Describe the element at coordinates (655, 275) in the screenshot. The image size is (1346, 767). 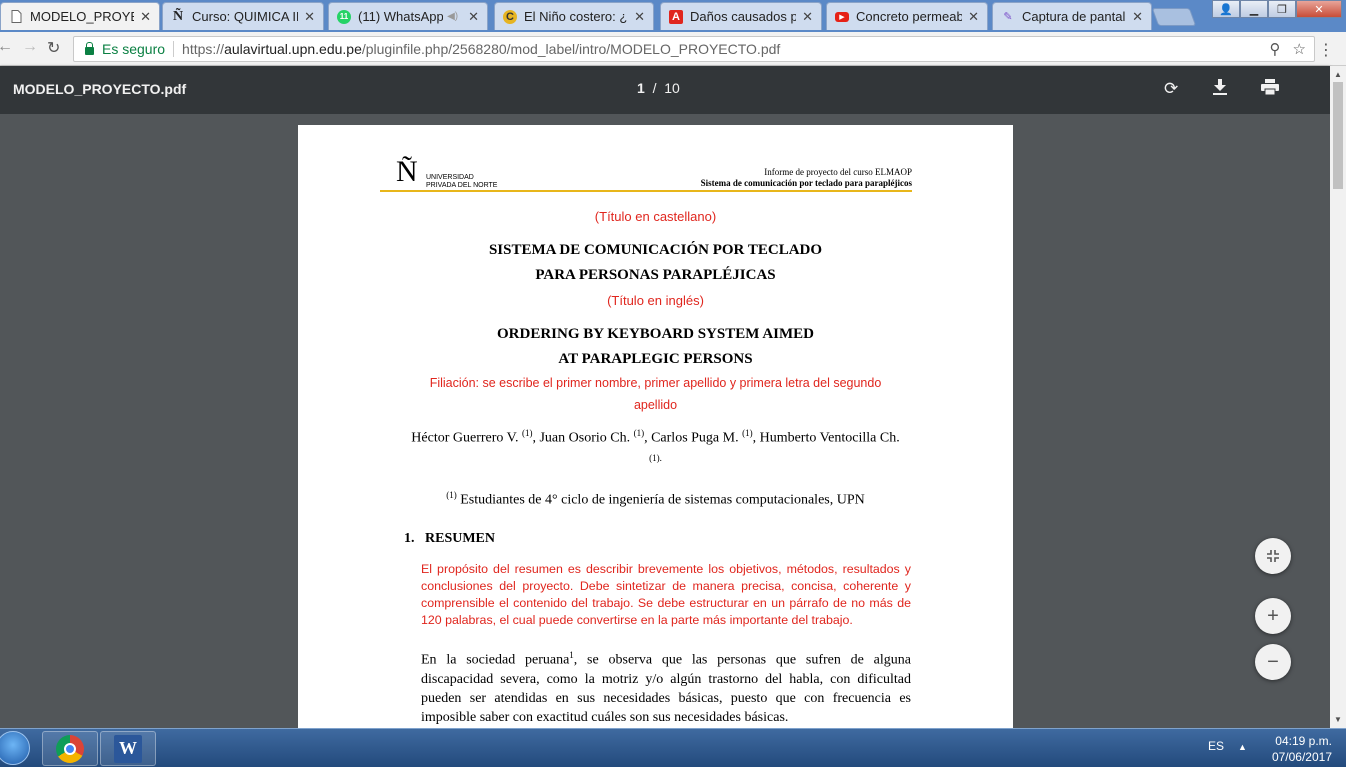
I see `title-es-line2: PARA PERSONAS PARAPLÉJICAS` at that location.